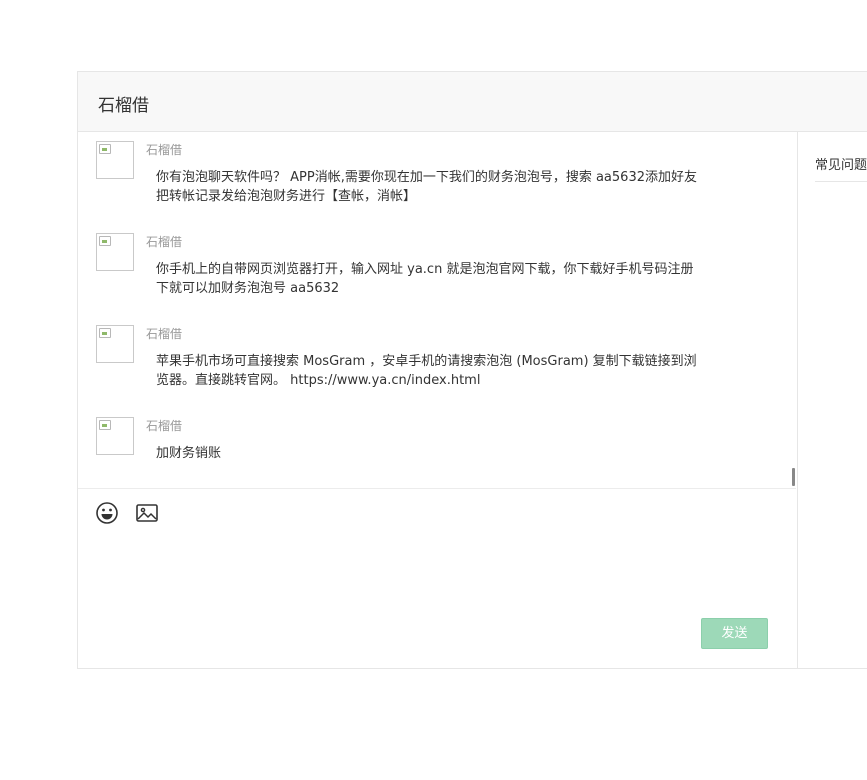 This screenshot has width=867, height=780. What do you see at coordinates (793, 477) in the screenshot?
I see `scrollbar-thumb` at bounding box center [793, 477].